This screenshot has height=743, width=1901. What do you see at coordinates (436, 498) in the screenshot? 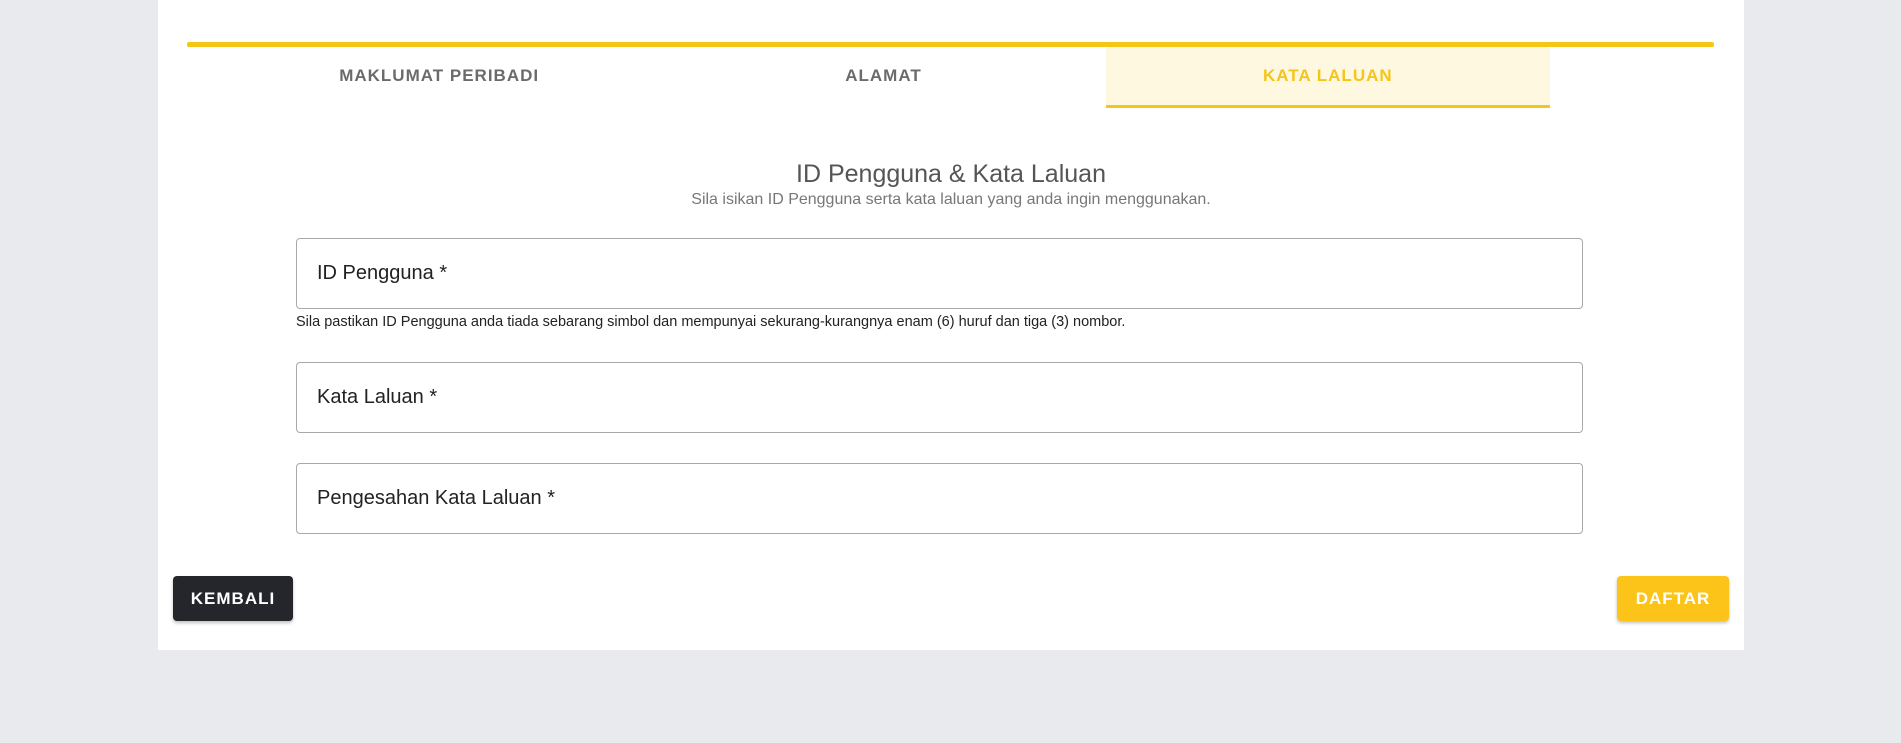
I see `confirm-password-field-label: Pengesahan Kata Laluan *` at bounding box center [436, 498].